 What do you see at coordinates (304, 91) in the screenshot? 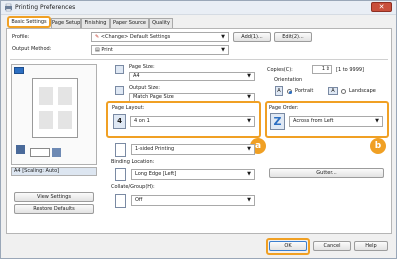
I see `portrait-label: Portrait` at bounding box center [304, 91].